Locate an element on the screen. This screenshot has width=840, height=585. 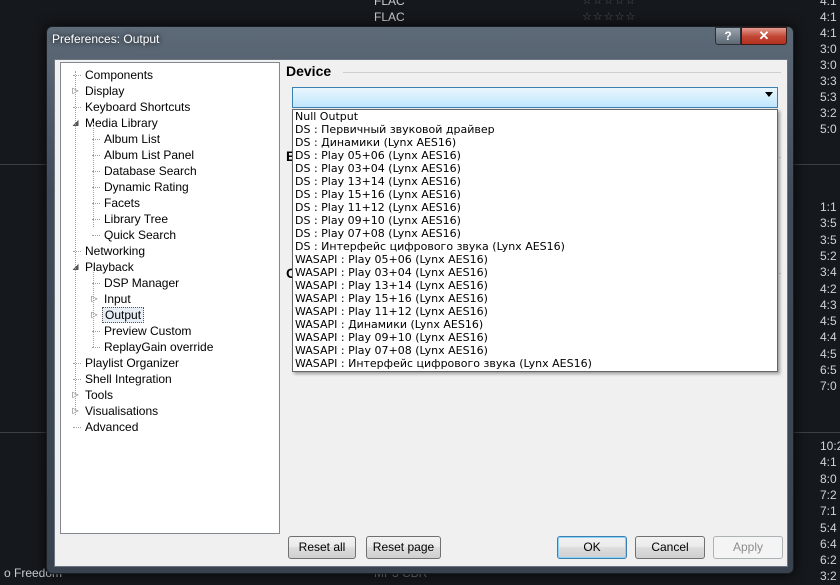
tree-item-playback: Playback is located at coordinates (109, 267).